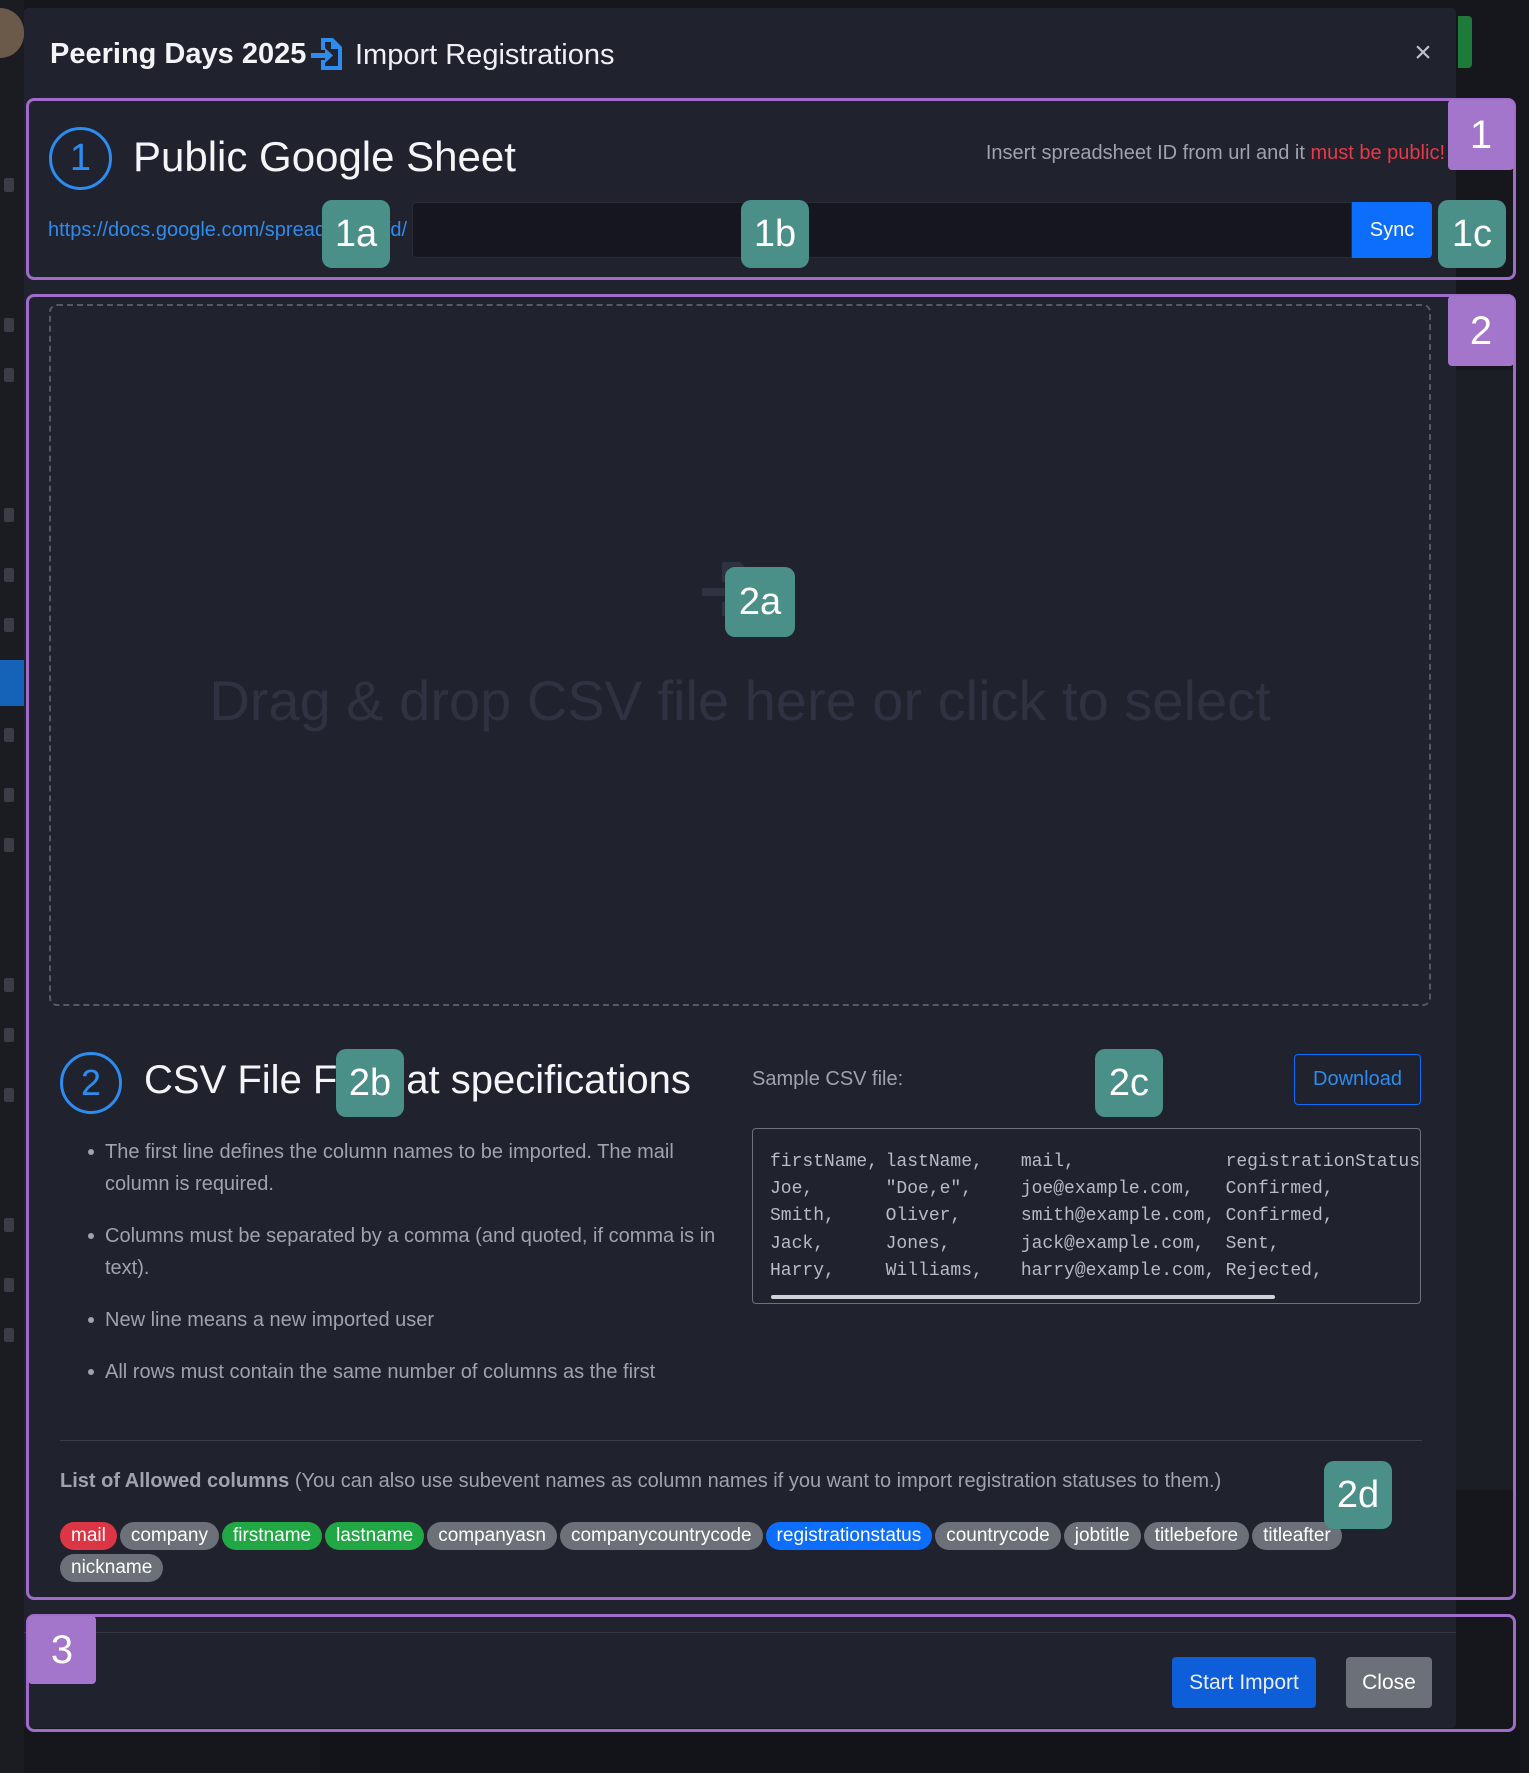 Image resolution: width=1529 pixels, height=1773 pixels. What do you see at coordinates (62, 1650) in the screenshot?
I see `annotation-label-3: 3` at bounding box center [62, 1650].